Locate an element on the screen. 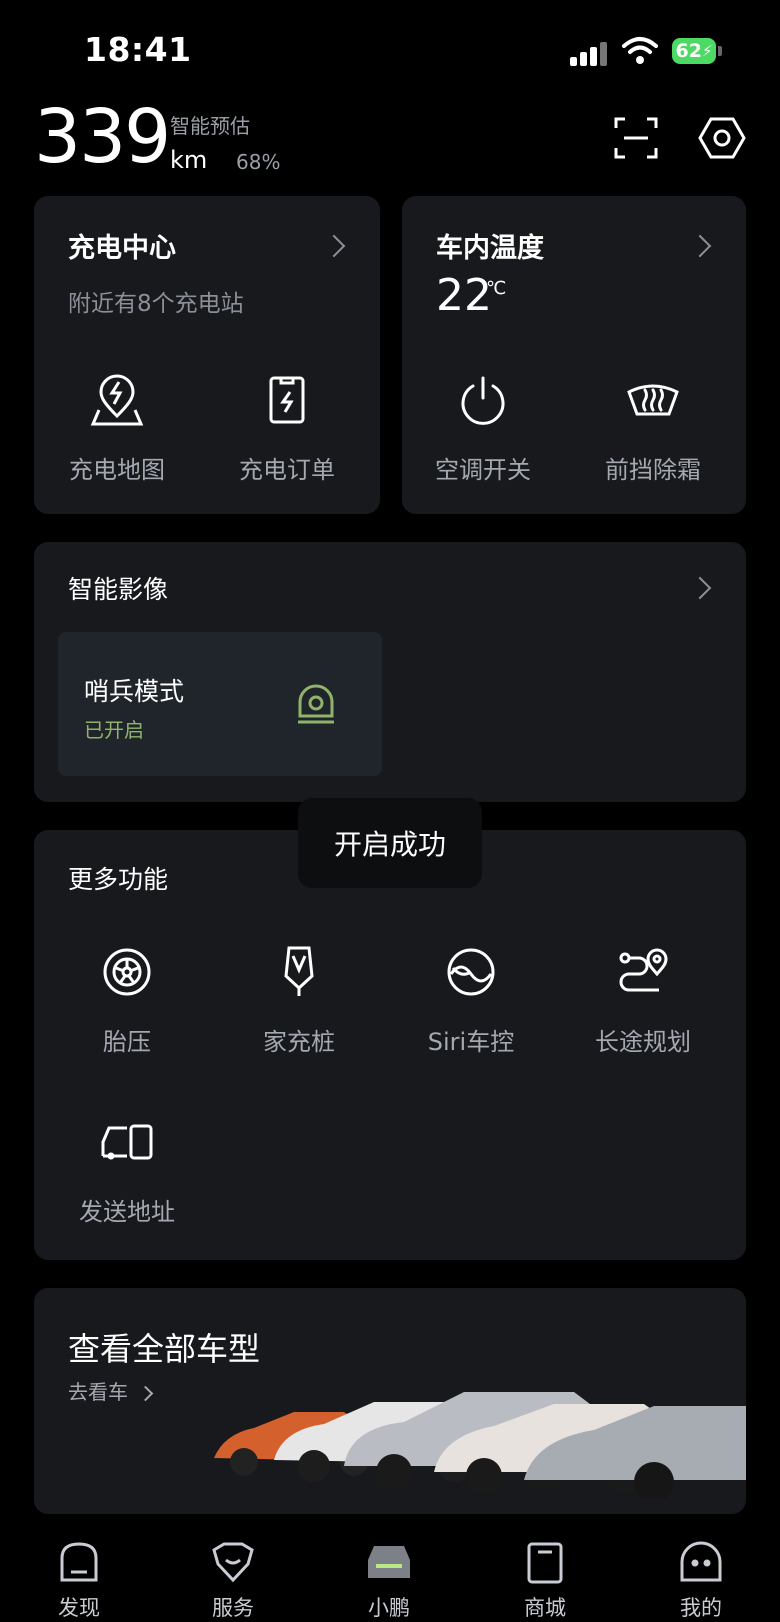 The height and width of the screenshot is (1622, 780). tab-xpeng: 小鹏 is located at coordinates (389, 1571).